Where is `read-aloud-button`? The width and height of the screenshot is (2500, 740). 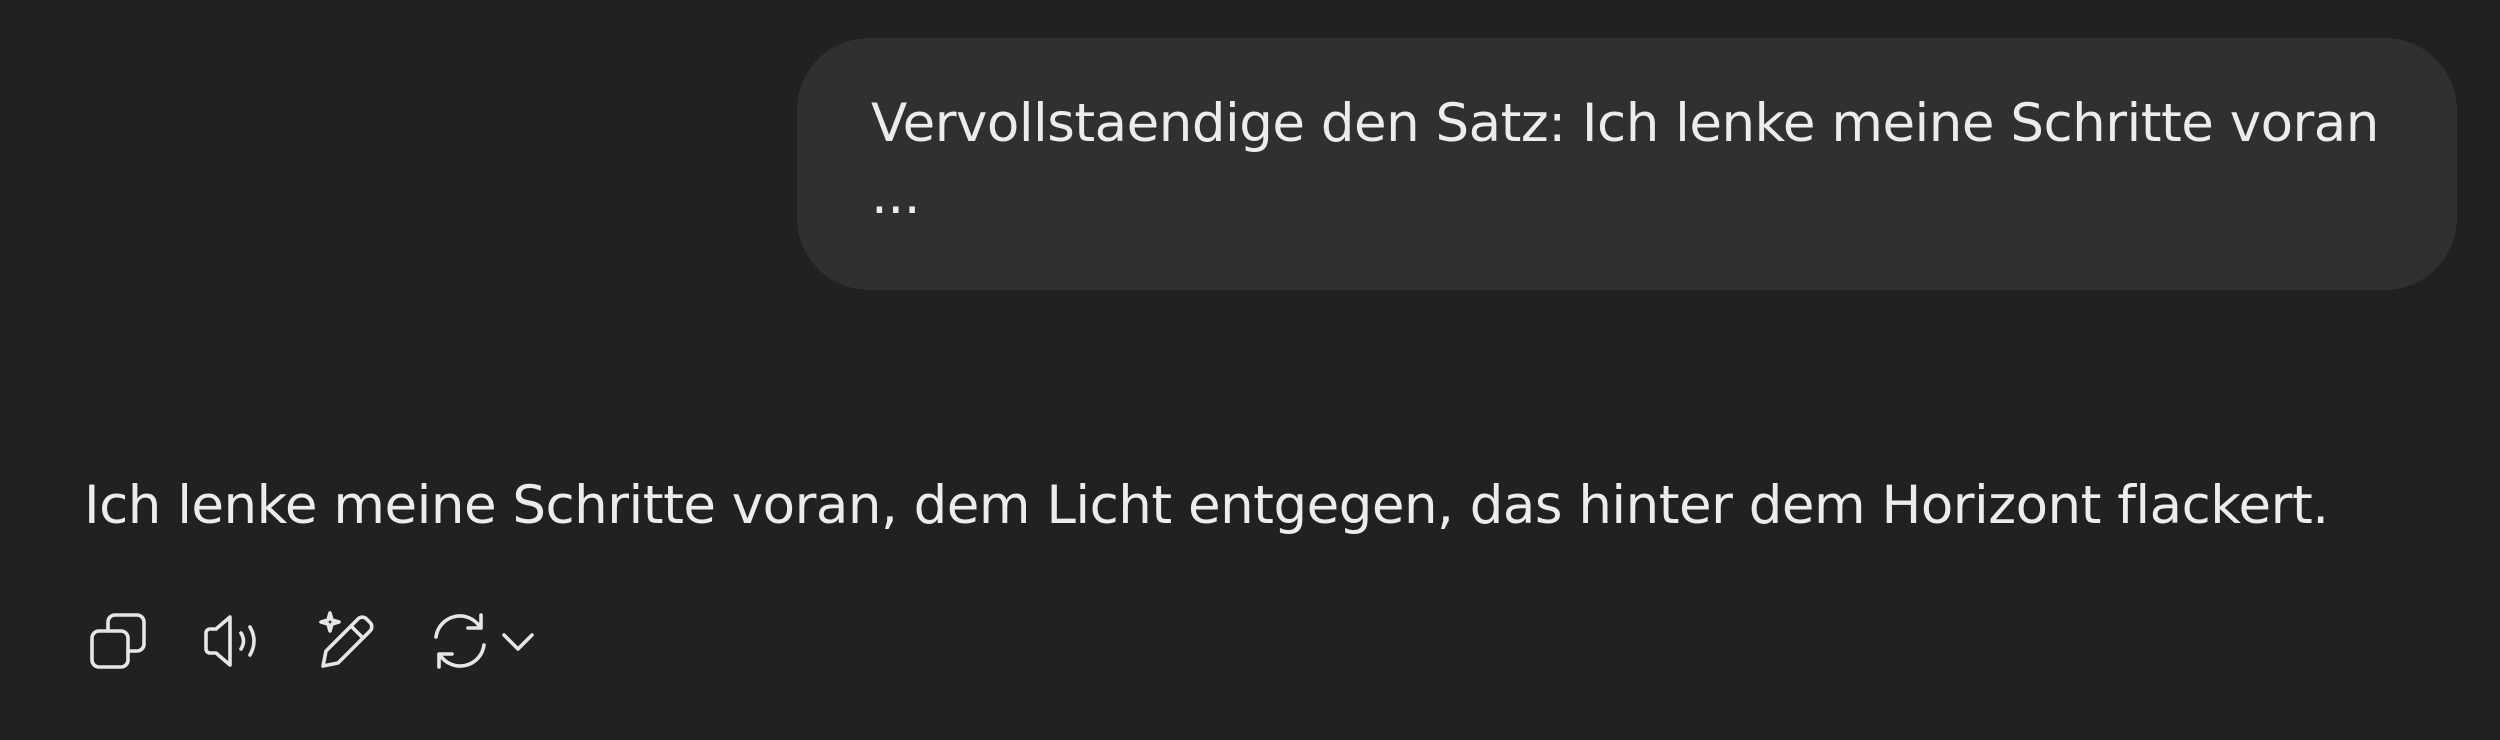 read-aloud-button is located at coordinates (232, 641).